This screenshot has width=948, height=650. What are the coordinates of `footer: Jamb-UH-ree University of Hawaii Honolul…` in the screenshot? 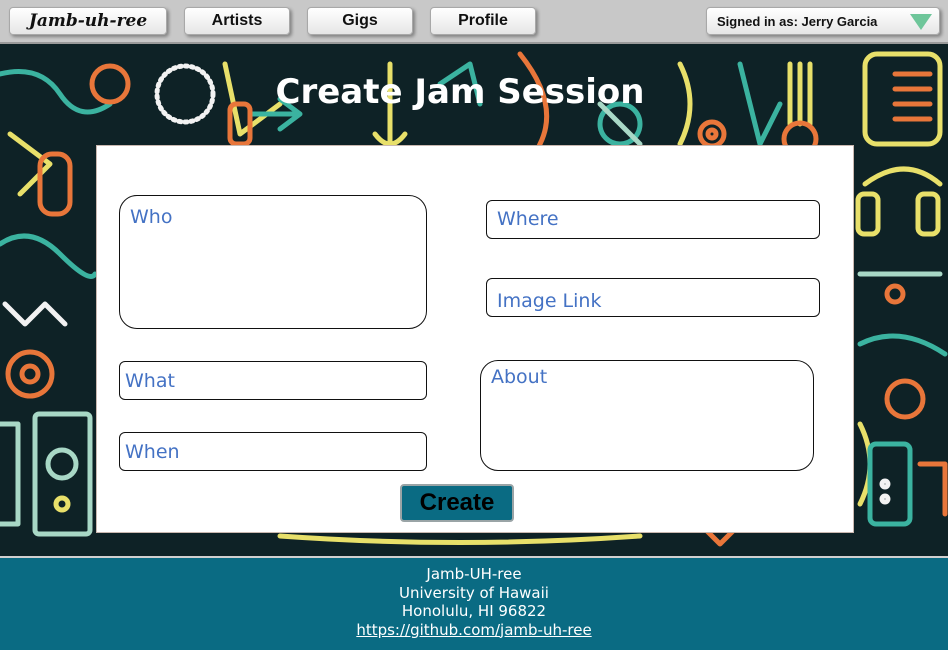 It's located at (474, 603).